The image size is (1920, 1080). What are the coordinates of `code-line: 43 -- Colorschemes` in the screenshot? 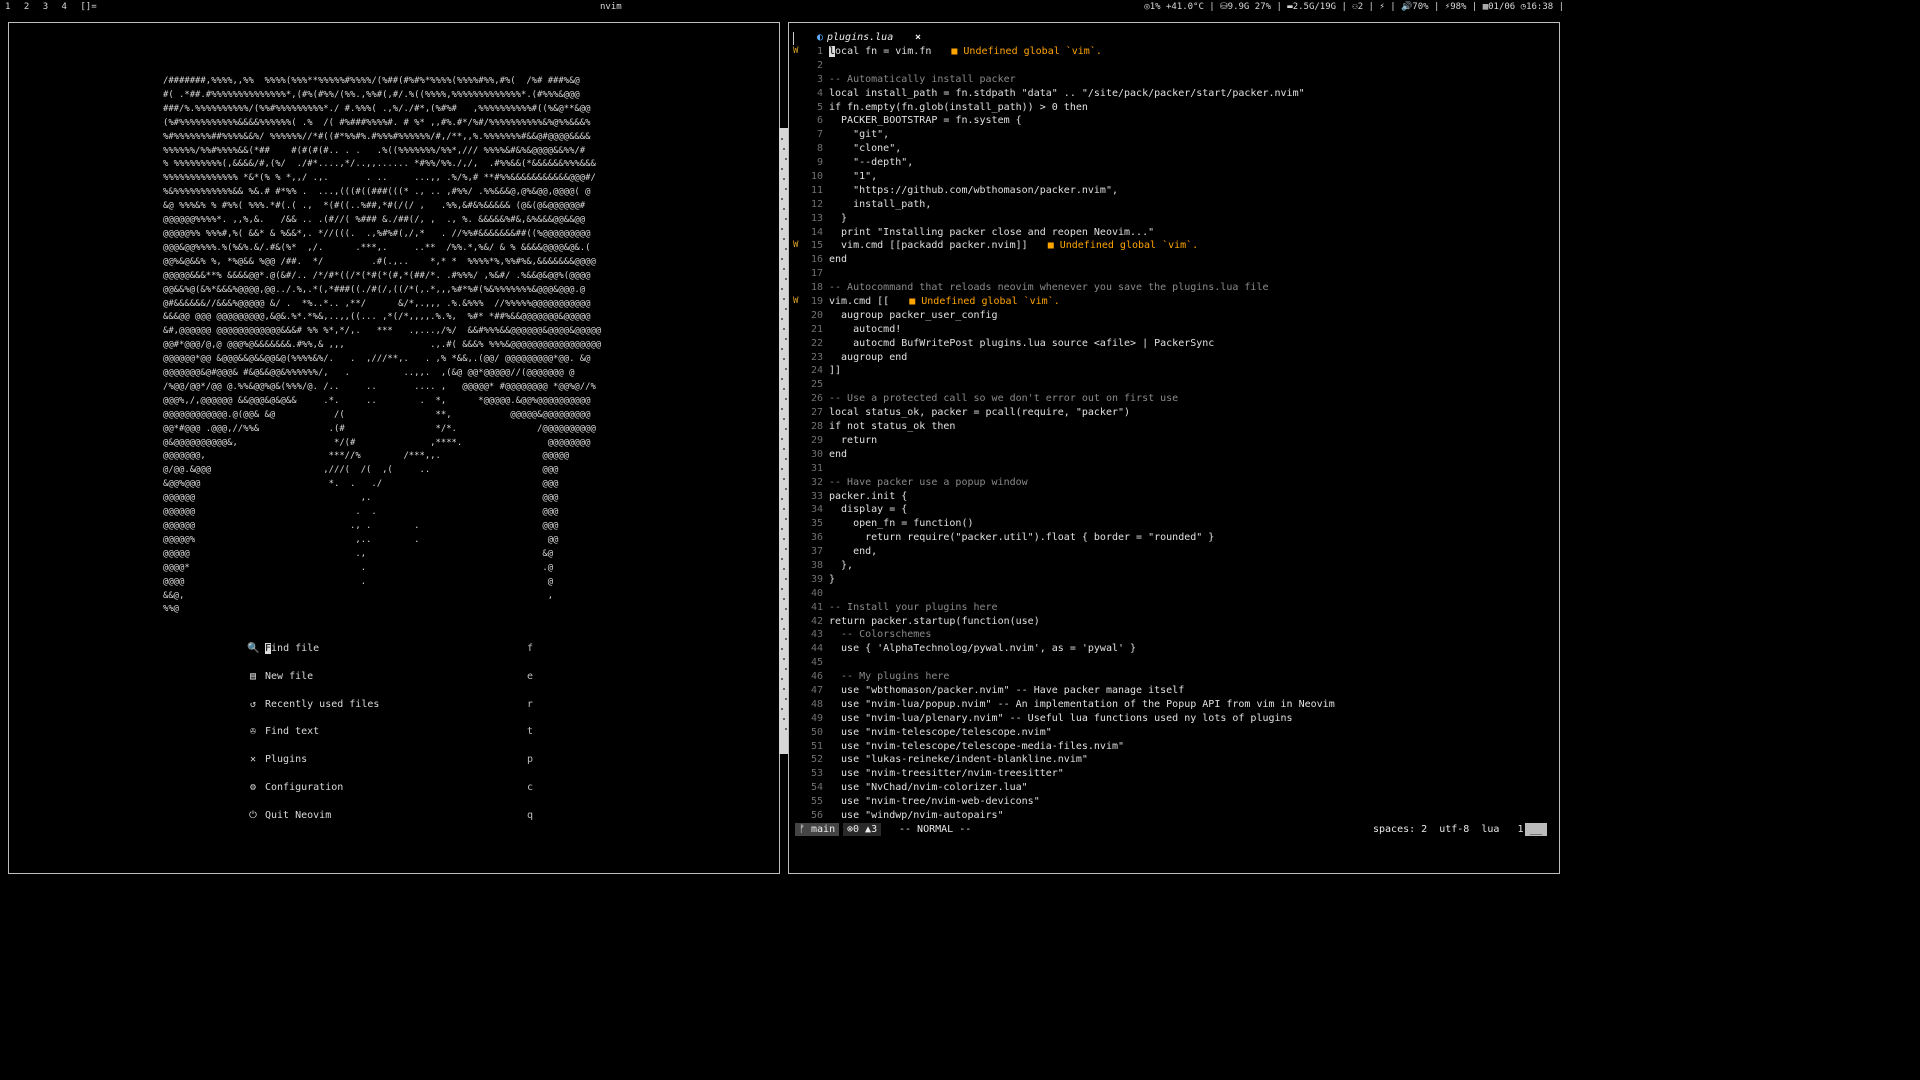 It's located at (1174, 635).